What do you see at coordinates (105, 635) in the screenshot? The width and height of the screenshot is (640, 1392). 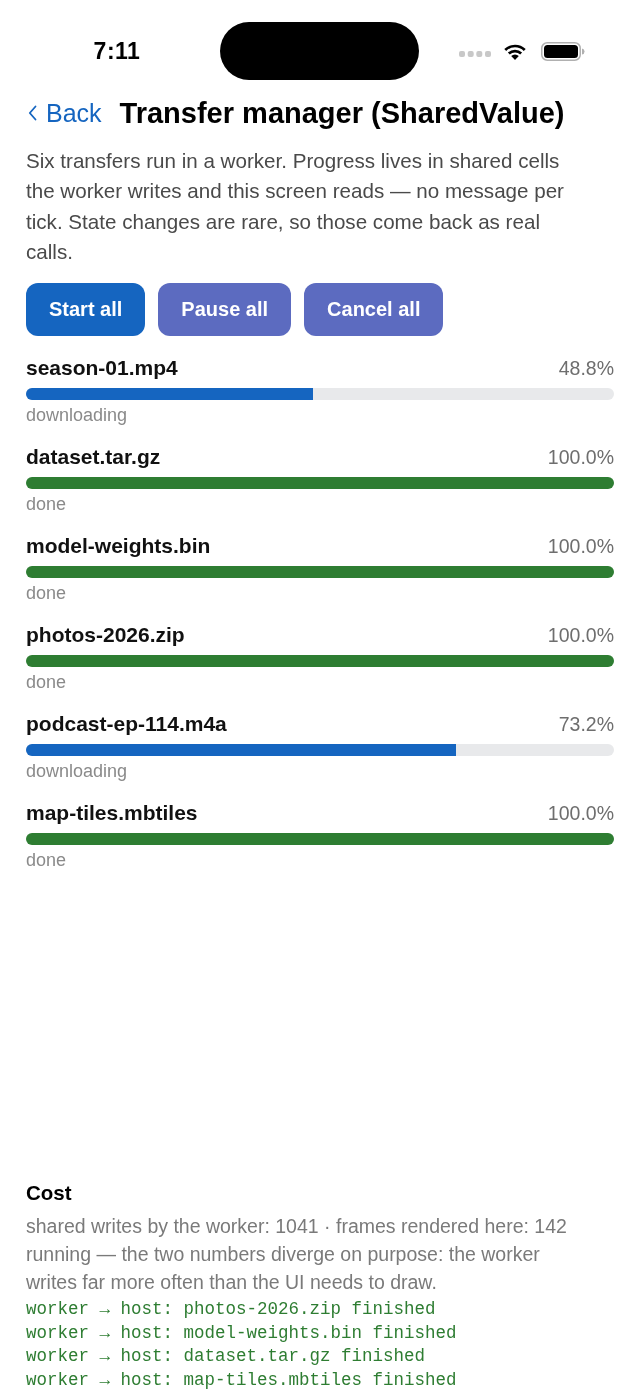 I see `file-name: photos-2026.zip` at bounding box center [105, 635].